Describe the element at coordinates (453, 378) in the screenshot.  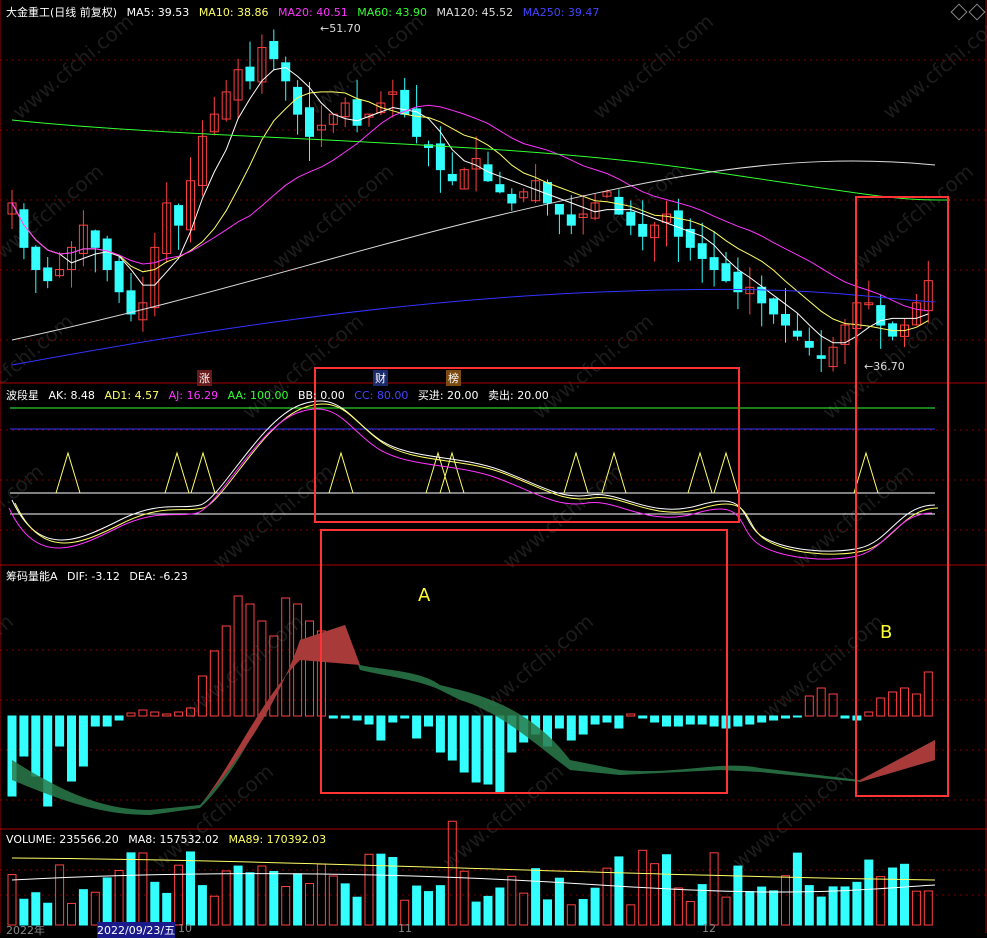
I see `bang-tag: 榜` at that location.